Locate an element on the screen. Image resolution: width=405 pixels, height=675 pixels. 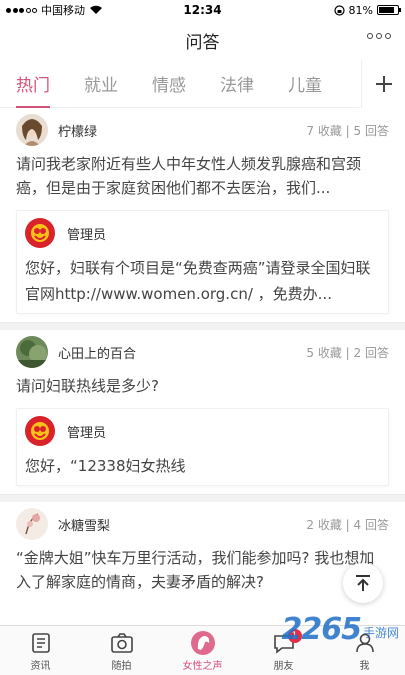
more-options-button is located at coordinates (379, 36).